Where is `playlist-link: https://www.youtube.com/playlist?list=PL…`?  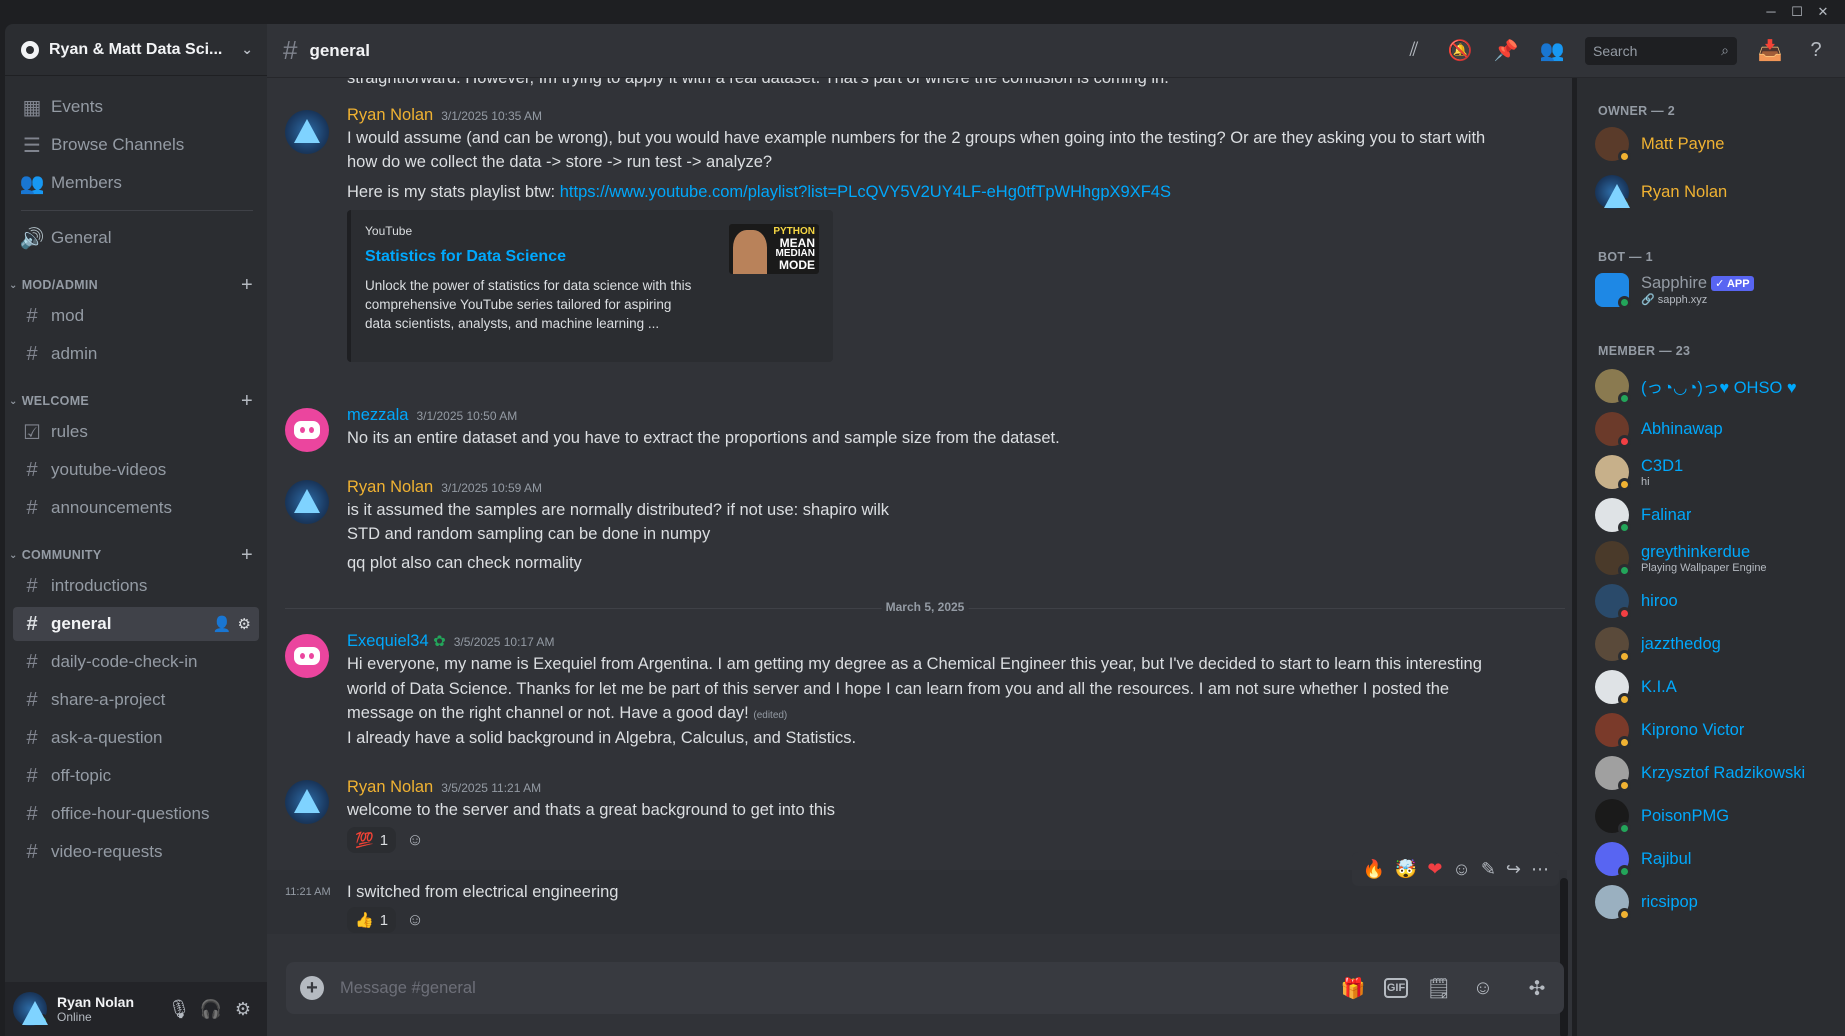
playlist-link: https://www.youtube.com/playlist?list=PL… is located at coordinates (865, 192).